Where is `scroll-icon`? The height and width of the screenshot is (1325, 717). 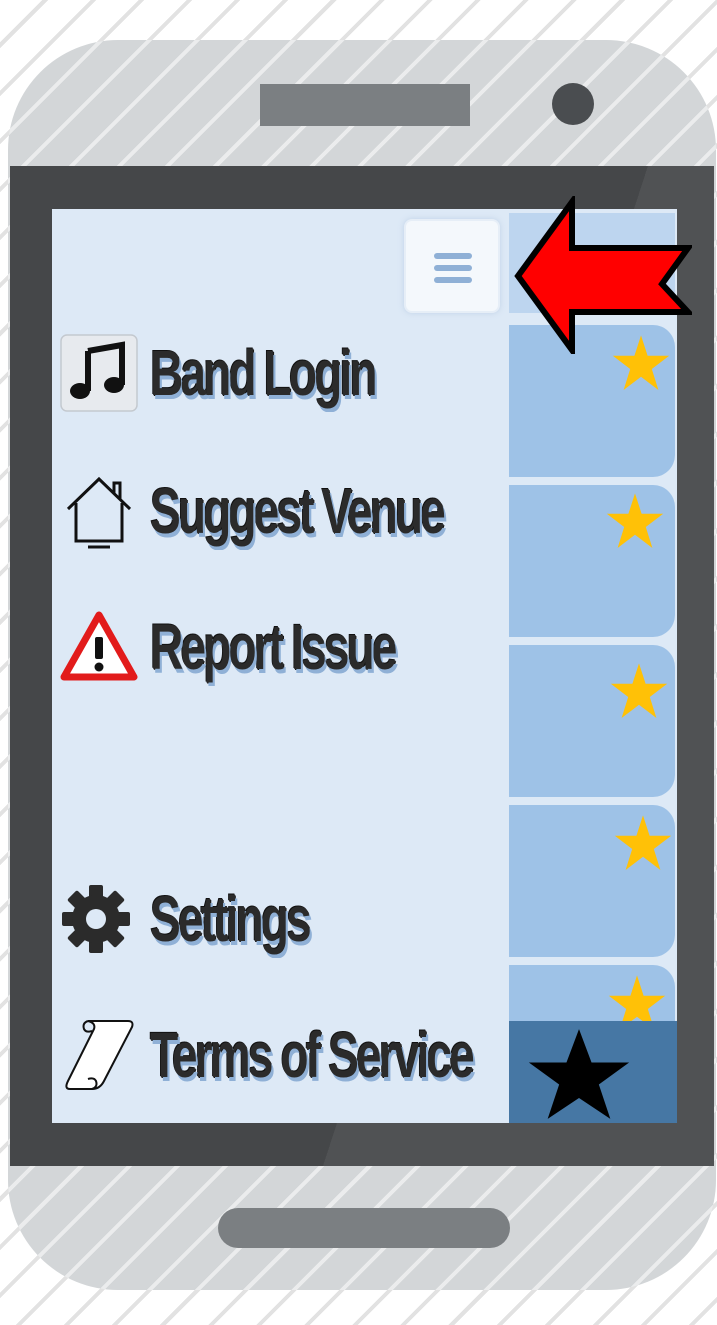
scroll-icon is located at coordinates (99, 1055).